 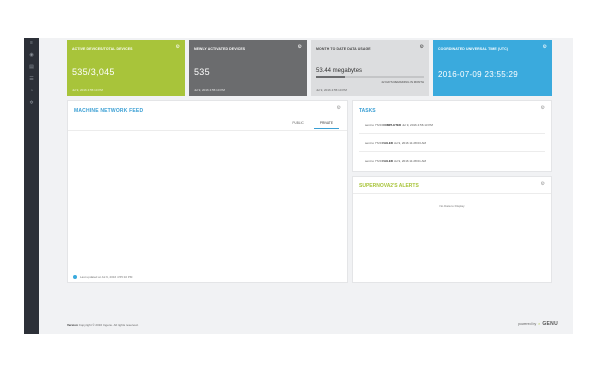 What do you see at coordinates (31, 103) in the screenshot?
I see `settings-icon: ✲` at bounding box center [31, 103].